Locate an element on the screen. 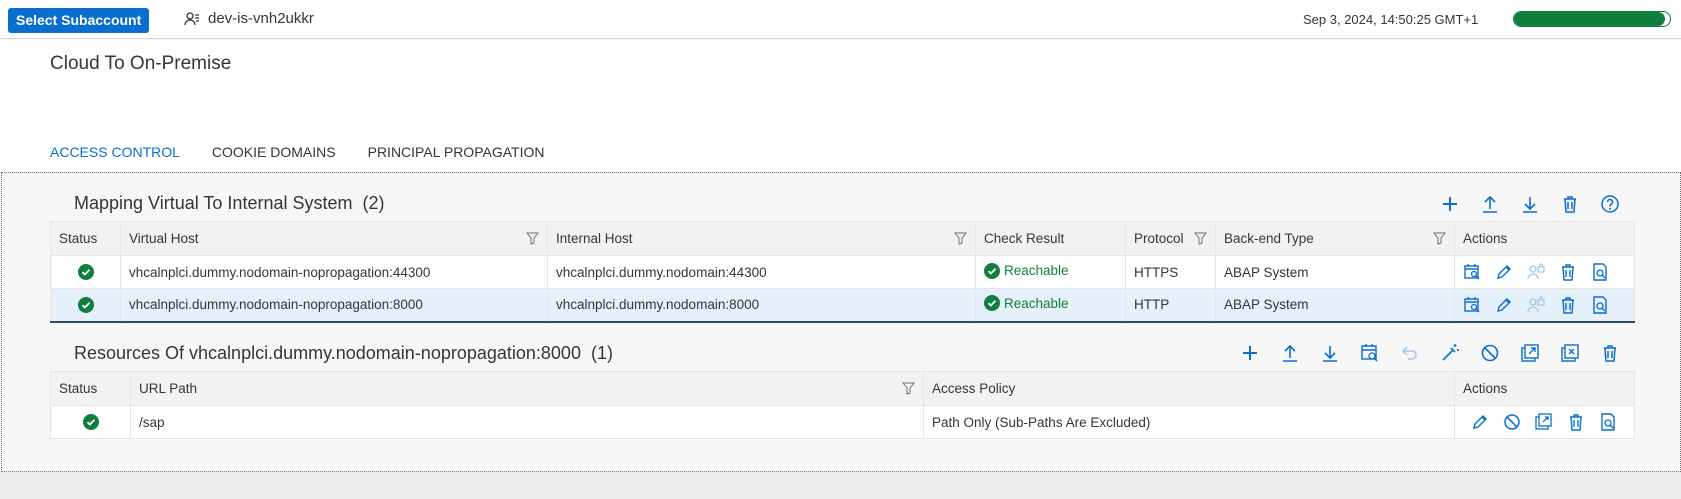 Image resolution: width=1681 pixels, height=499 pixels. col-access-policy: Access Policy is located at coordinates (1189, 388).